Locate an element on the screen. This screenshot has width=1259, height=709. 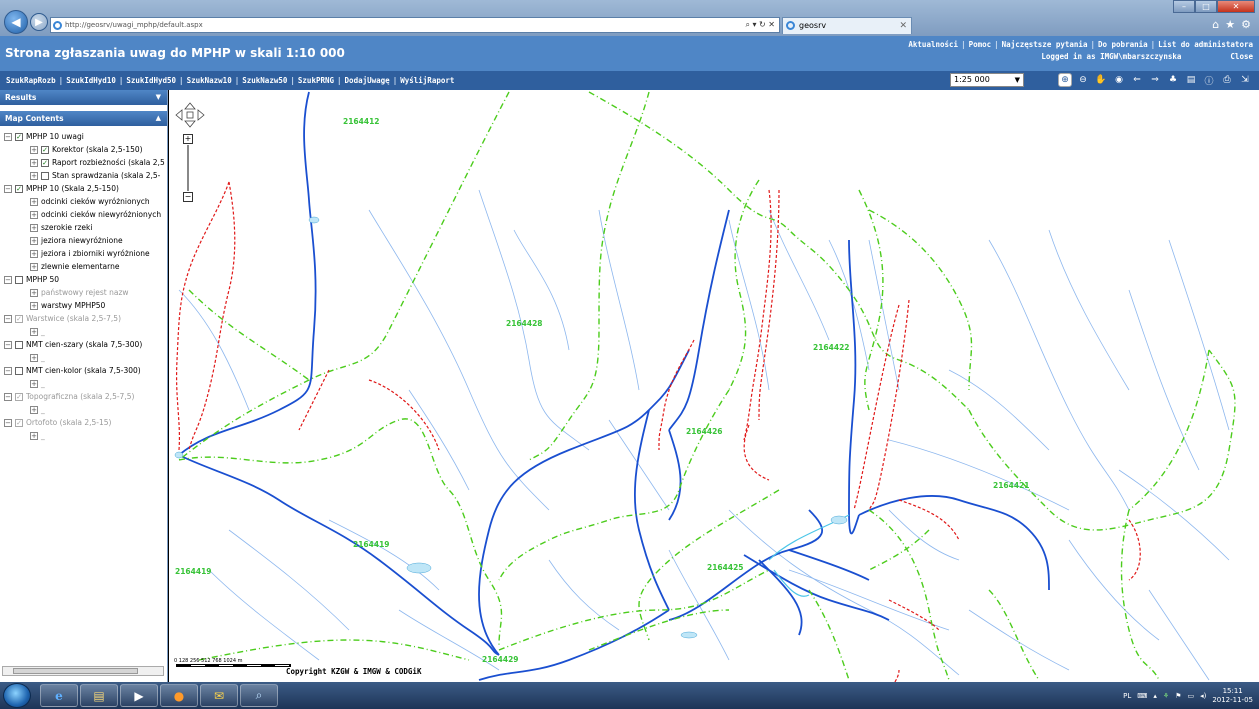
flag-icon: ⚑ is located at coordinates (1178, 696).